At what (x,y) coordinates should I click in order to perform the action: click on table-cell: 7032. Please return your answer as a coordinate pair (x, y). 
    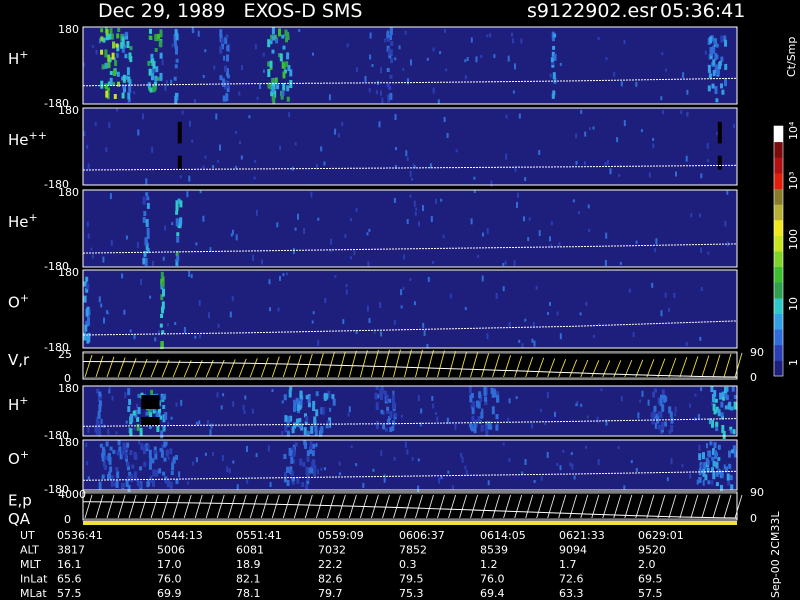
    Looking at the image, I should click on (332, 550).